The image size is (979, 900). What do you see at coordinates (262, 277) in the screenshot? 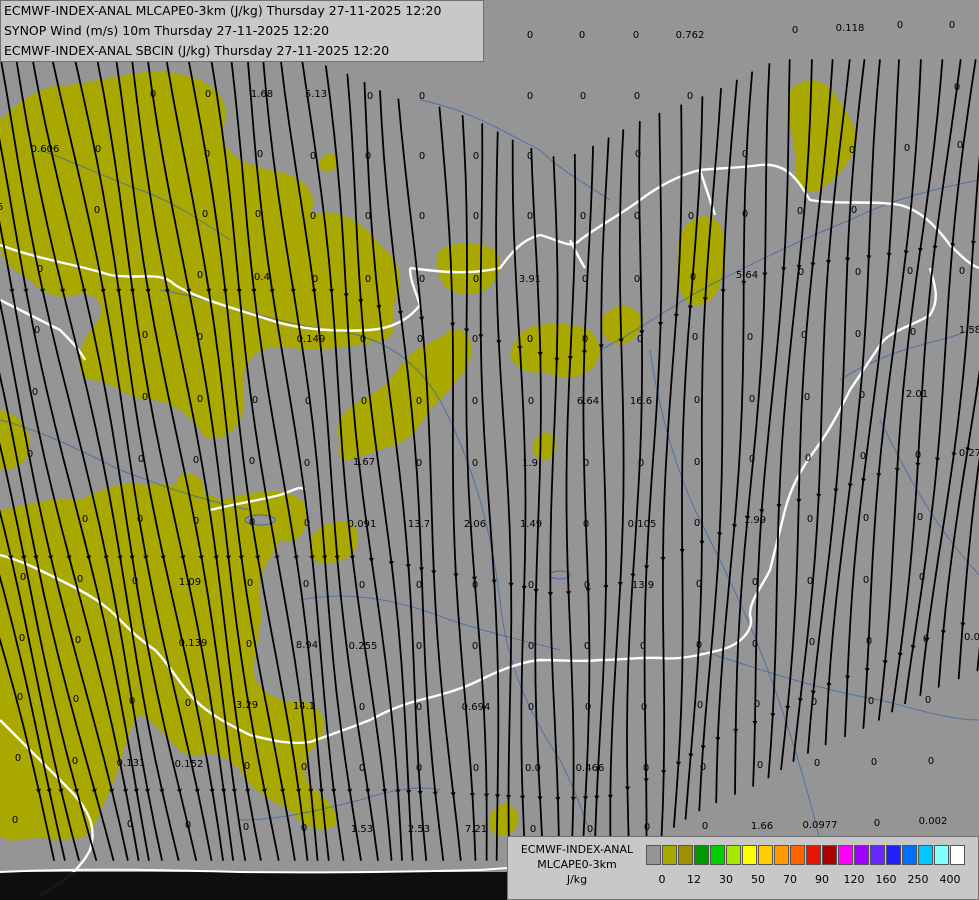
I see `sbcin-value: 0.4` at bounding box center [262, 277].